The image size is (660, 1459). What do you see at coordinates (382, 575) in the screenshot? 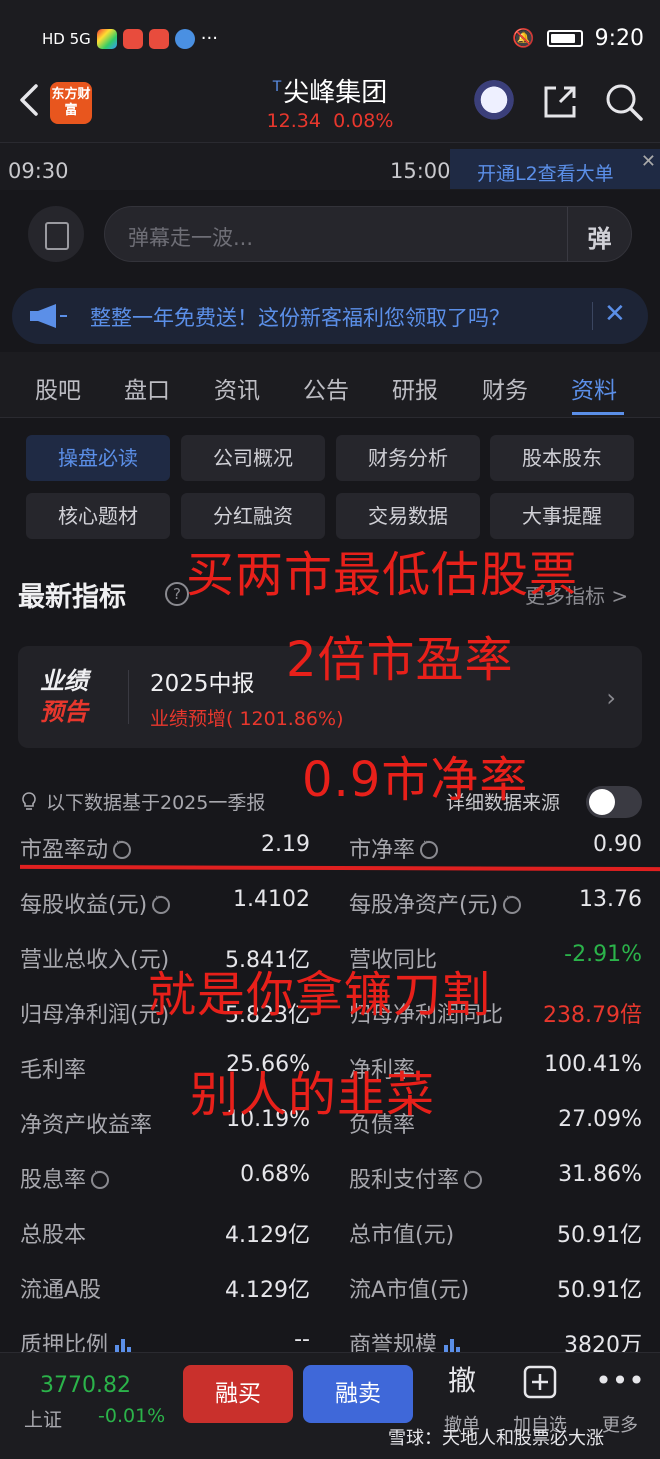
I see `annotation-text: 买两市最低估股票` at bounding box center [382, 575].